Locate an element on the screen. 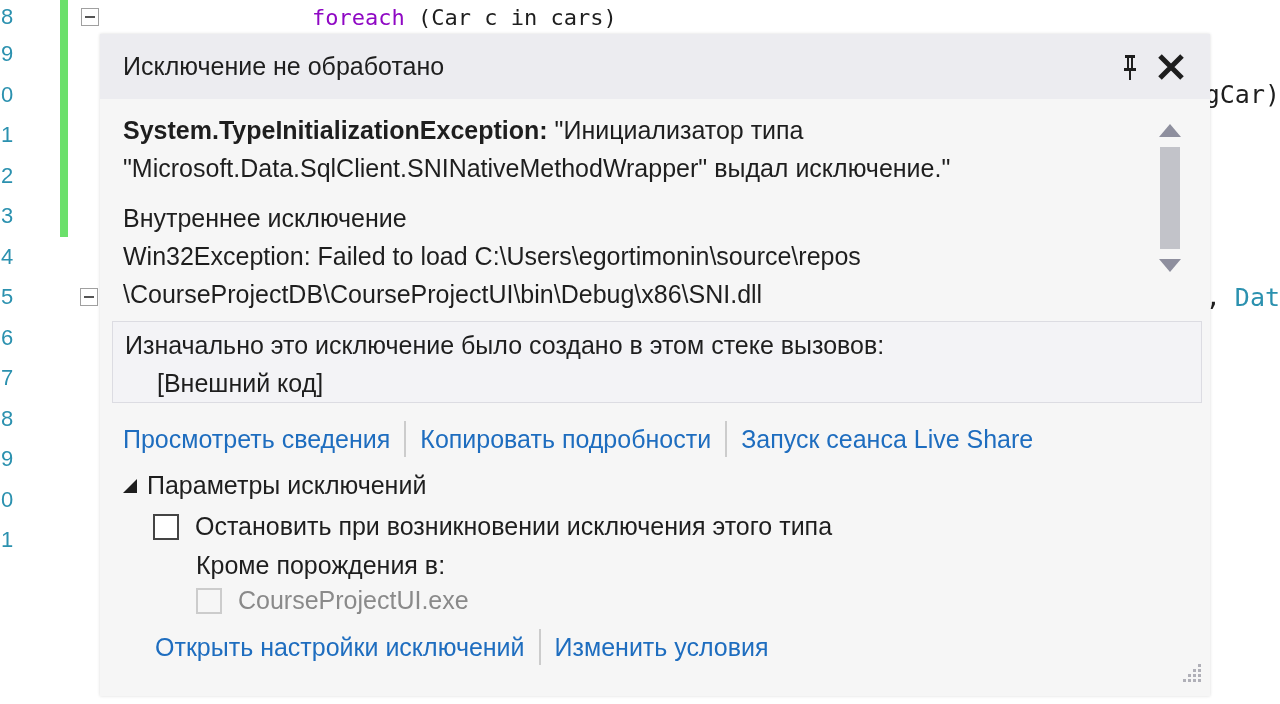 This screenshot has width=1280, height=704. code-text: , is located at coordinates (1213, 297).